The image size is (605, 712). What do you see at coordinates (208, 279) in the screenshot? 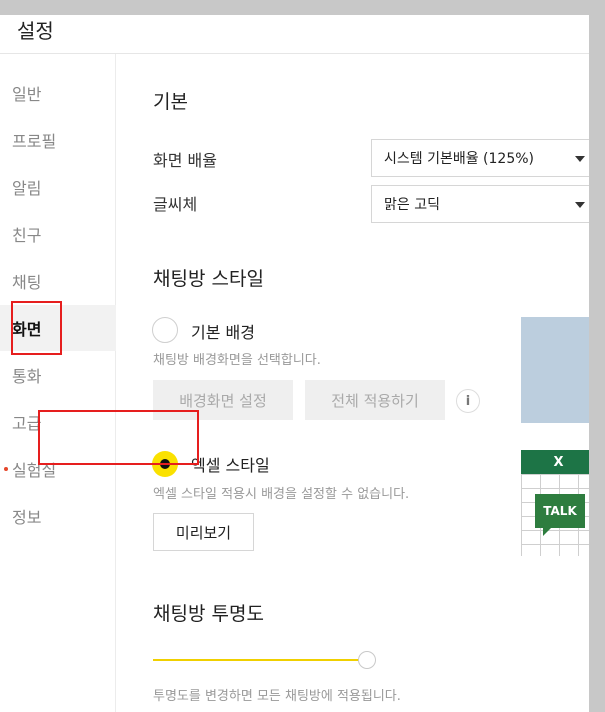
I see `section-heading-chat-style: 채팅방 스타일` at bounding box center [208, 279].